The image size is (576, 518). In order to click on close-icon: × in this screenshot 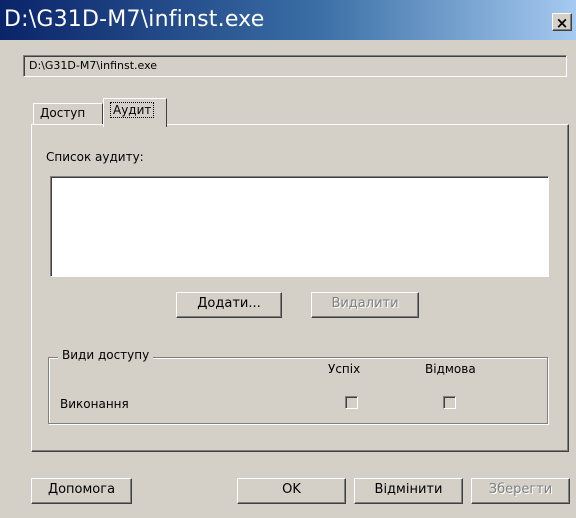, I will do `click(562, 23)`.